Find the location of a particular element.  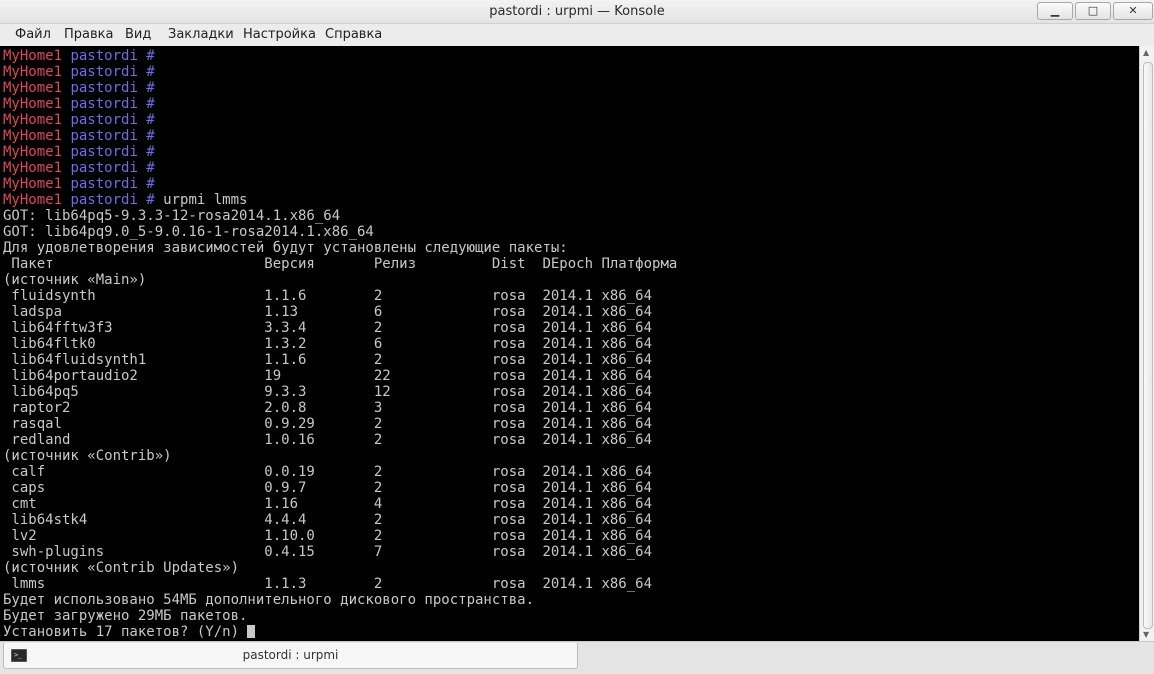

output-line: GOT: lib64pq5-9.3.3-12-rosa2014.1.x86_64 is located at coordinates (171, 216).